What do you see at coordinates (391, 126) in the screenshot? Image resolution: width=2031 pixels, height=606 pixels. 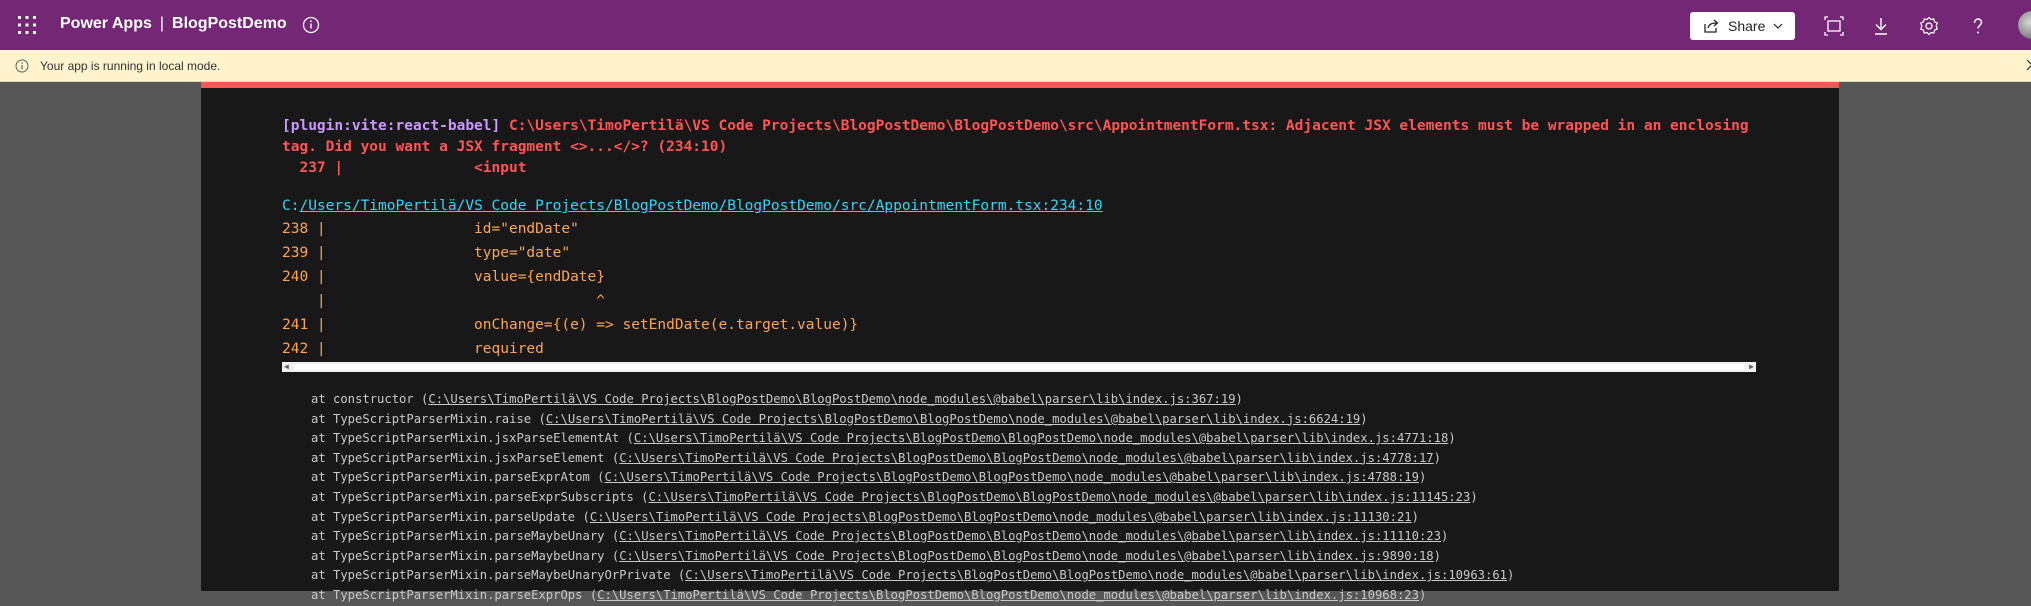 I see `error-plugin: [plugin:vite:react-babel]` at bounding box center [391, 126].